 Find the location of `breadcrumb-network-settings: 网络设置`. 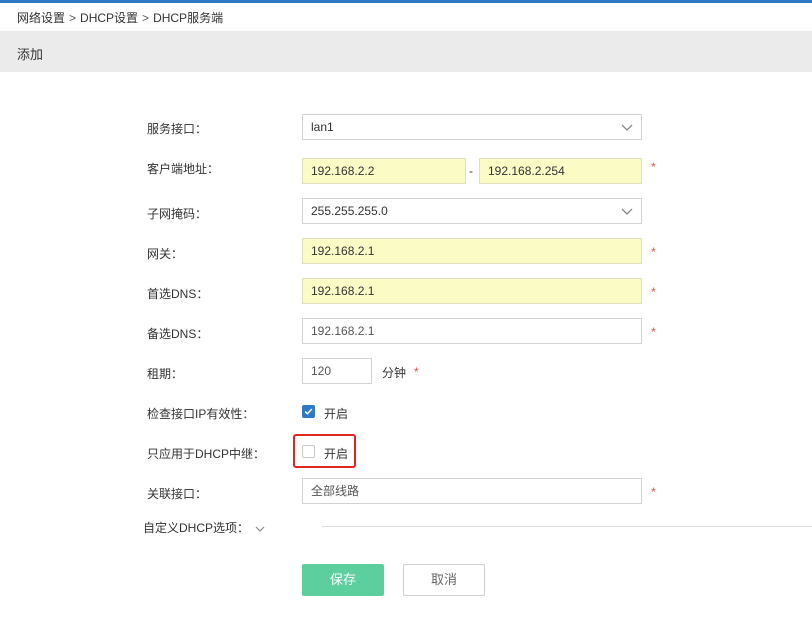

breadcrumb-network-settings: 网络设置 is located at coordinates (41, 18).